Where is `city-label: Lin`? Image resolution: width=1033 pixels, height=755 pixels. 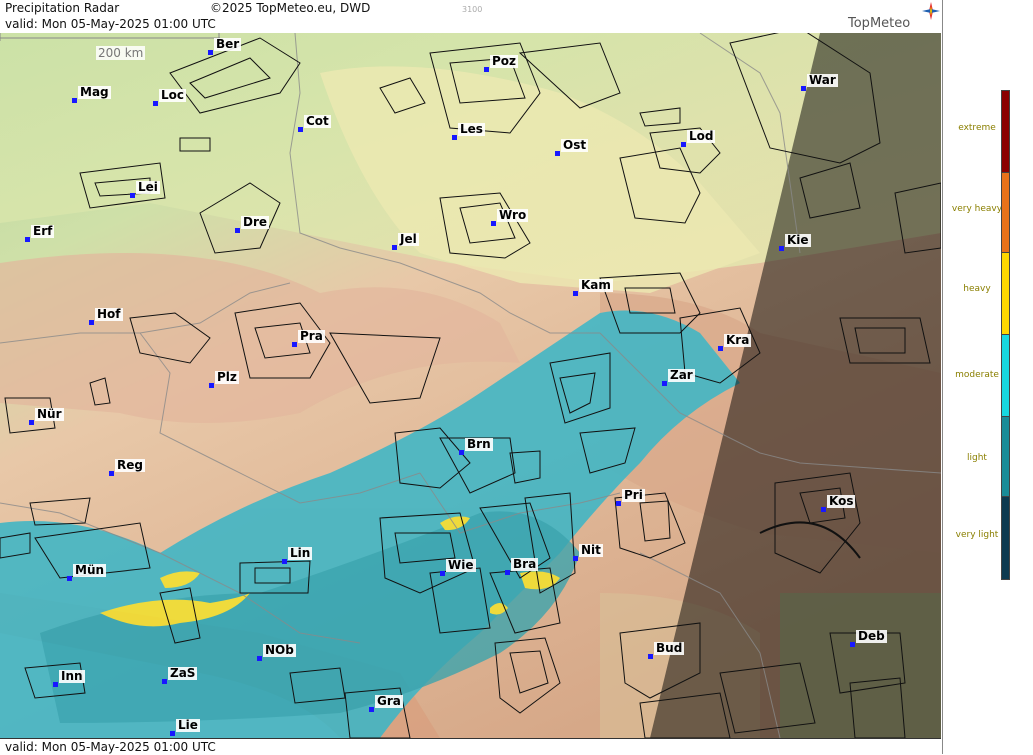
city-label: Lin is located at coordinates (300, 553).